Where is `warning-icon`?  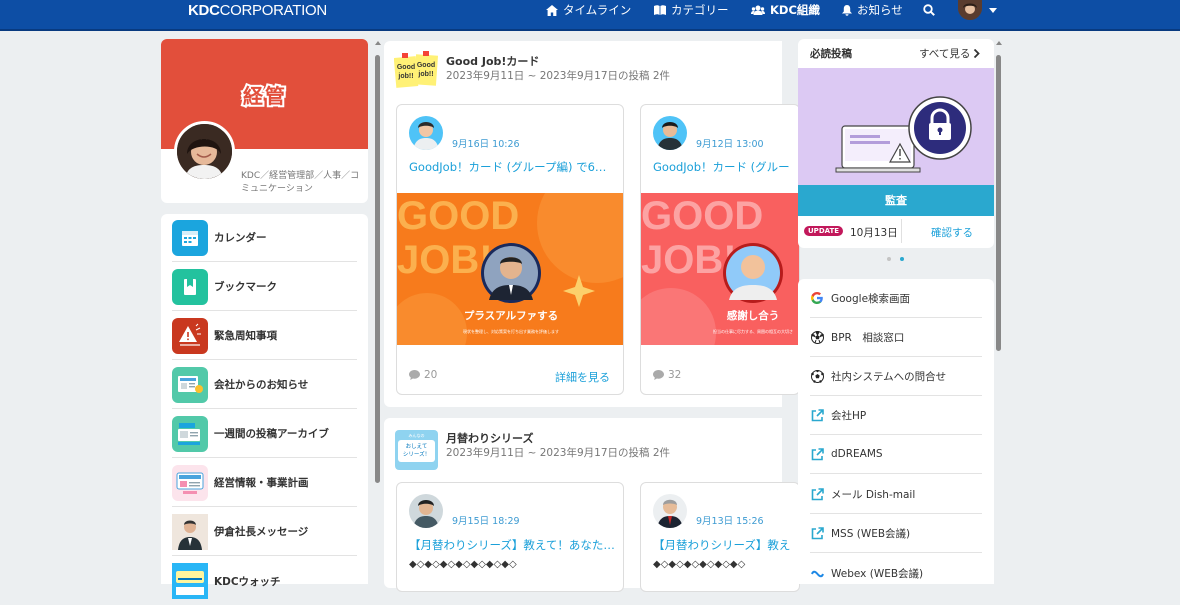
warning-icon is located at coordinates (190, 335).